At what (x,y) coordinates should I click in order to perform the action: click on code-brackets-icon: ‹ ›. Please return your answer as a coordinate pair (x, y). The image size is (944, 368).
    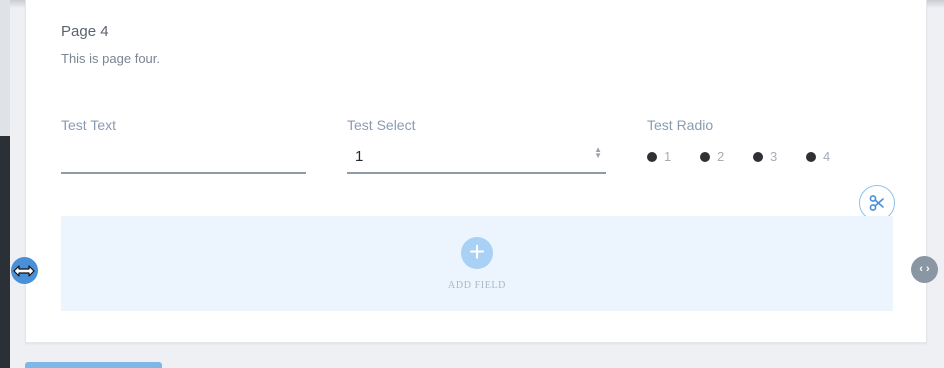
    Looking at the image, I should click on (924, 269).